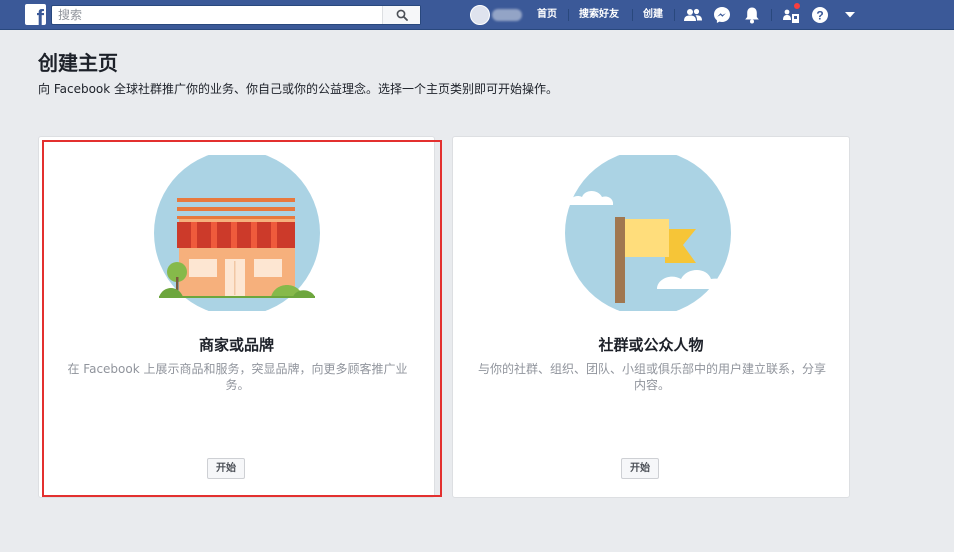 The width and height of the screenshot is (954, 552). I want to click on bell-icon, so click(752, 15).